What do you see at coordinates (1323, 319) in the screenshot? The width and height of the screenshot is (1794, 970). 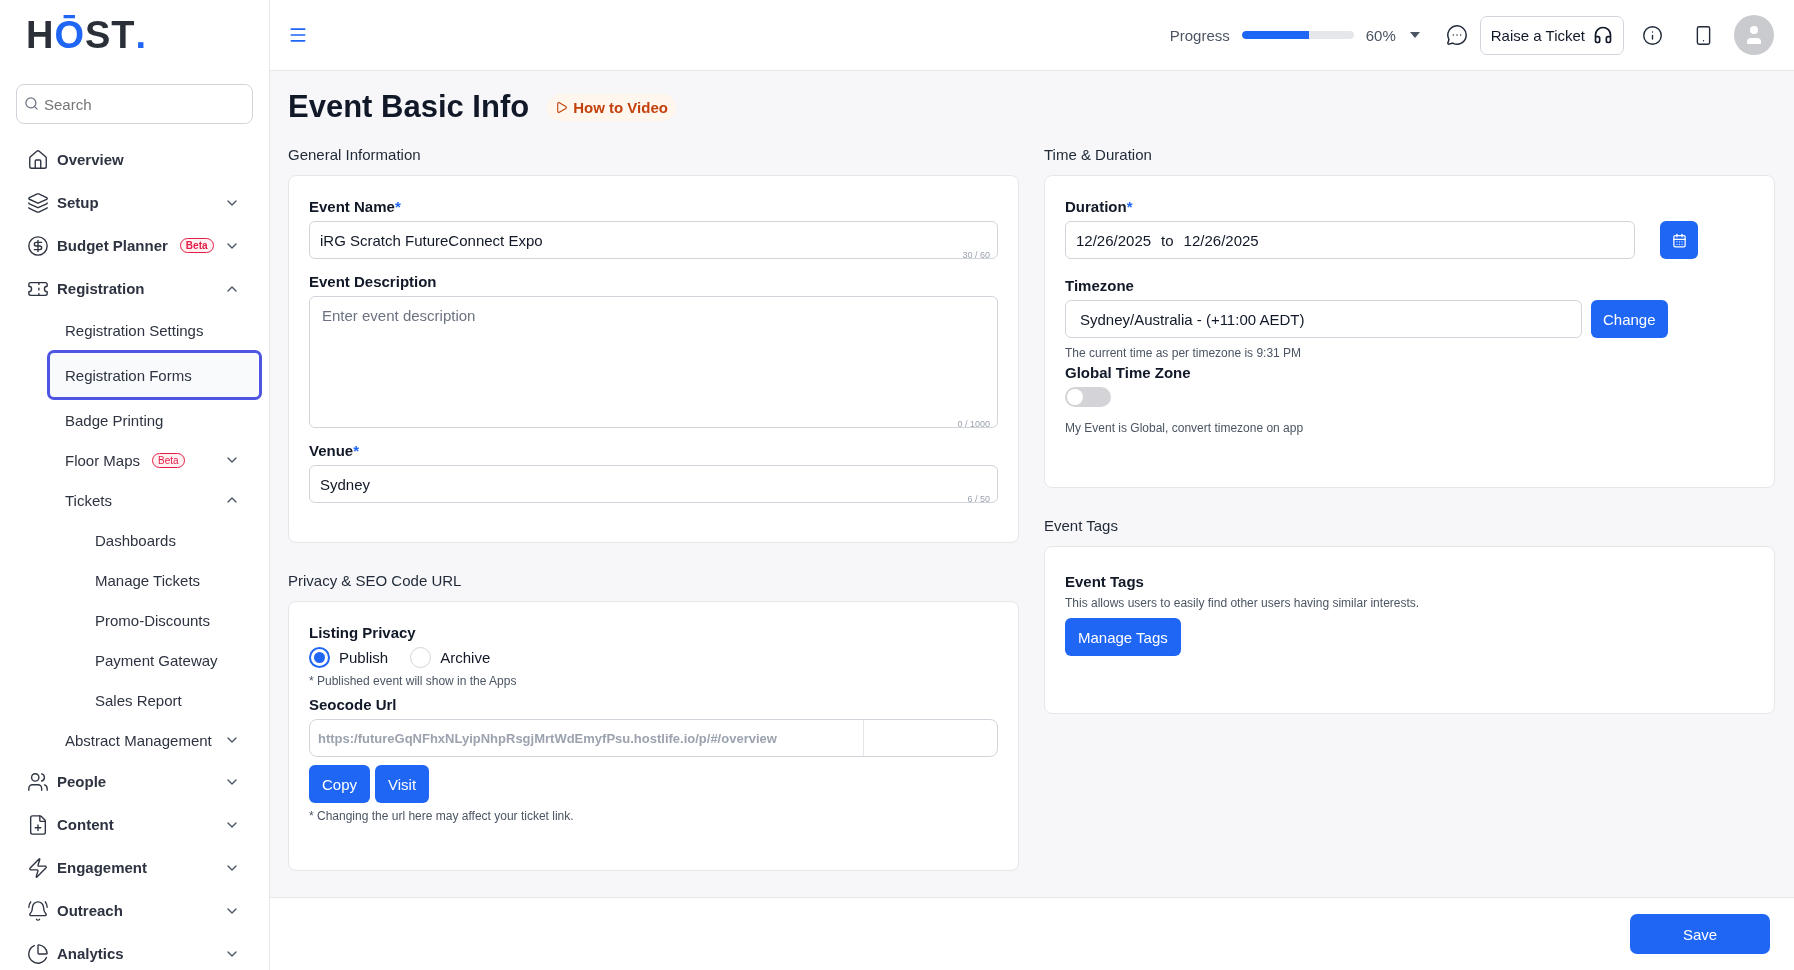 I see `timezone-field: Sydney/Australia - (+11:00 AEDT)` at bounding box center [1323, 319].